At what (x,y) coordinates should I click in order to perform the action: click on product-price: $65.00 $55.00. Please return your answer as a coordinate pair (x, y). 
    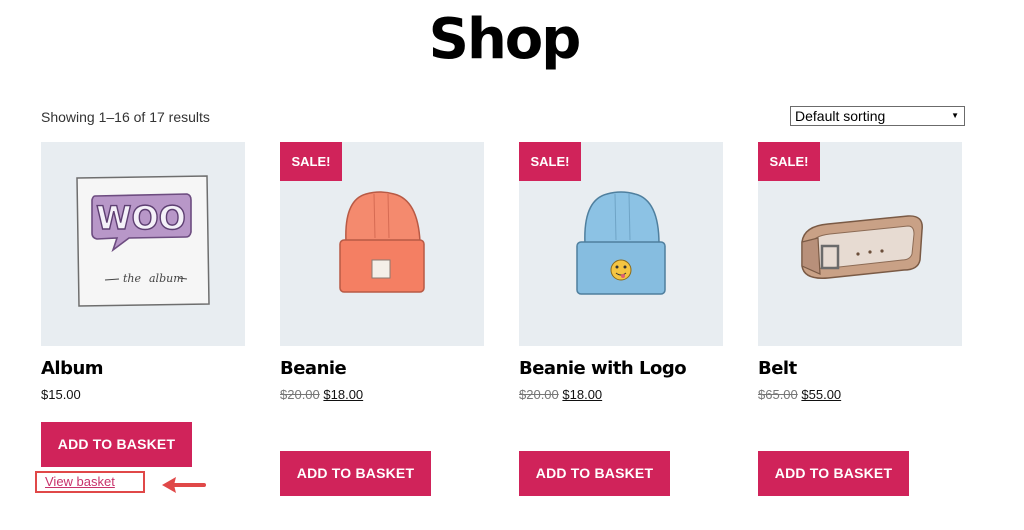
    Looking at the image, I should click on (799, 394).